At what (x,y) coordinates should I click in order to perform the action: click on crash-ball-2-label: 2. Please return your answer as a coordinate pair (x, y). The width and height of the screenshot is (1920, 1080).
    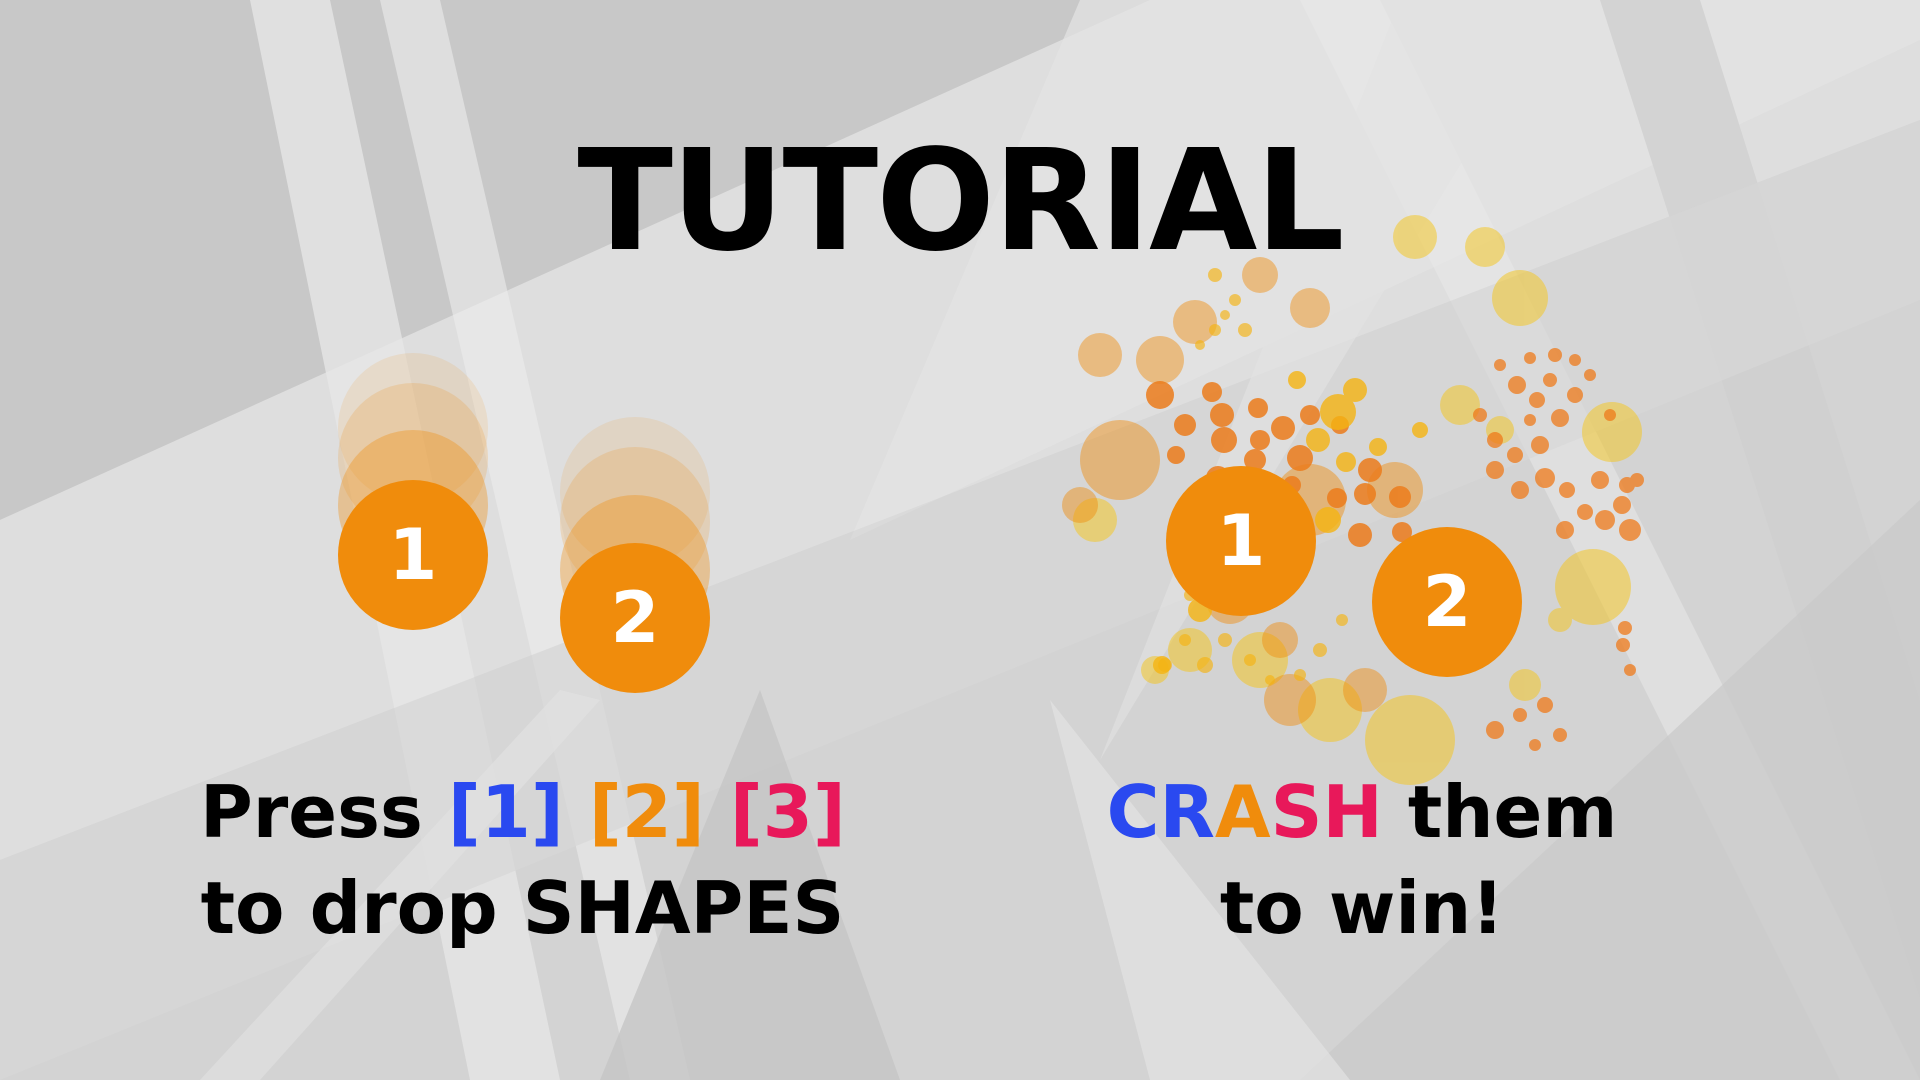
    Looking at the image, I should click on (1447, 602).